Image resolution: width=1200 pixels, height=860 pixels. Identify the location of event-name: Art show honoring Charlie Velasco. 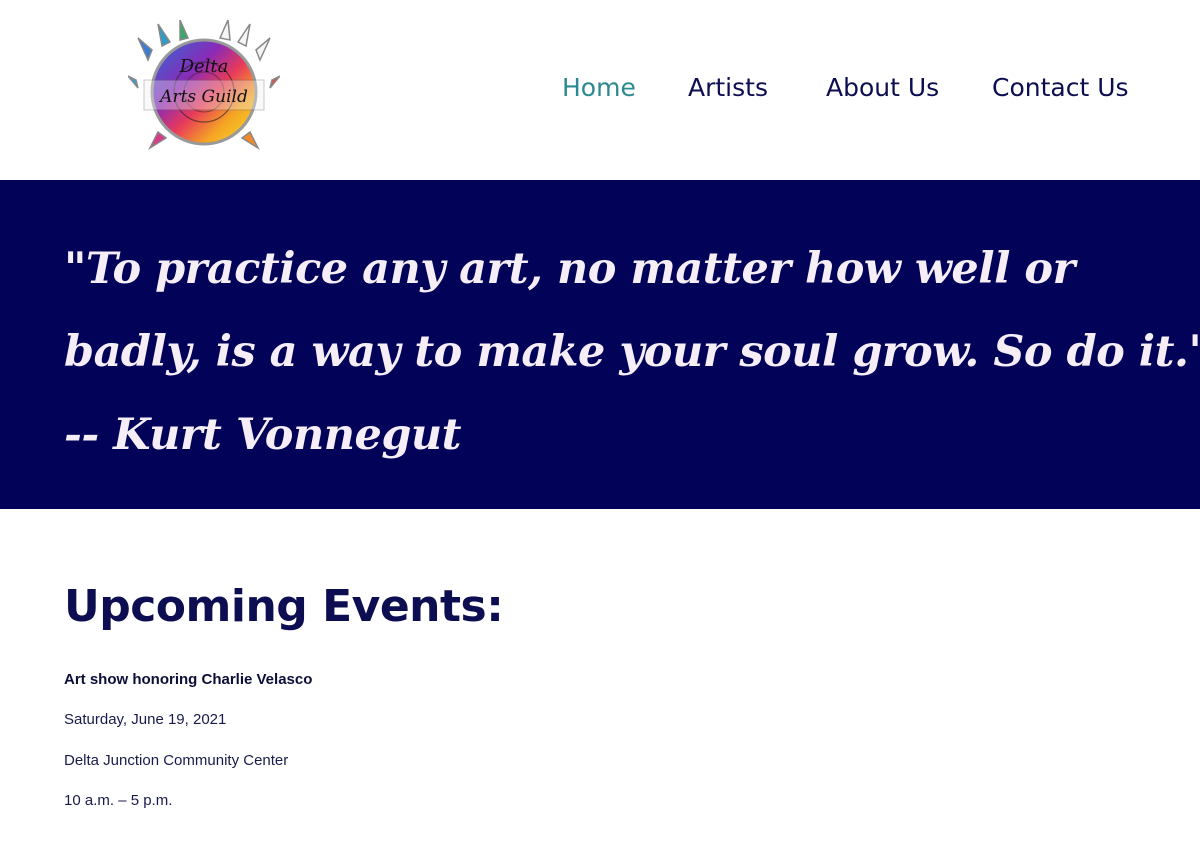
(188, 679).